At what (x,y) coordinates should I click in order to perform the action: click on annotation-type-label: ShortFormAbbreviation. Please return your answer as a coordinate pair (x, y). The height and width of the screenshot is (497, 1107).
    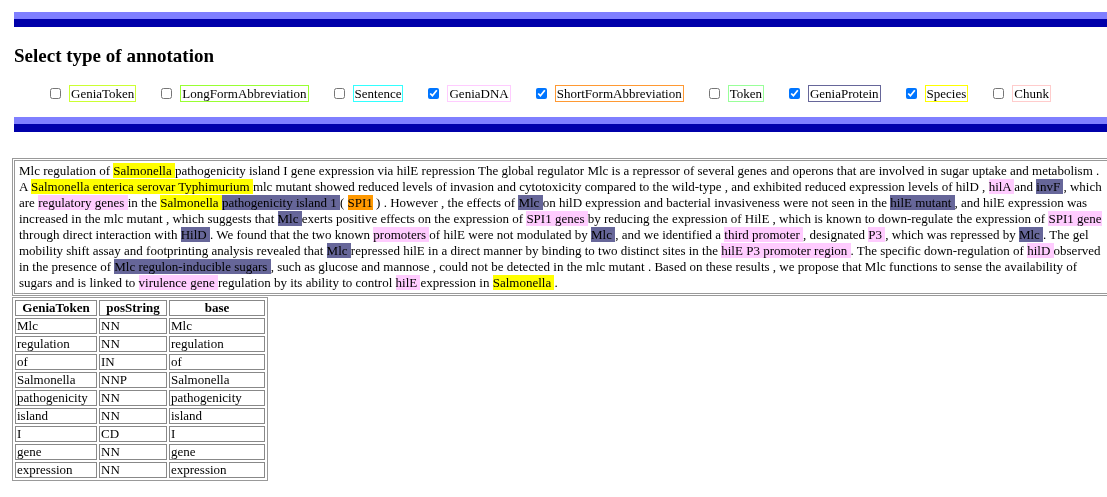
    Looking at the image, I should click on (619, 93).